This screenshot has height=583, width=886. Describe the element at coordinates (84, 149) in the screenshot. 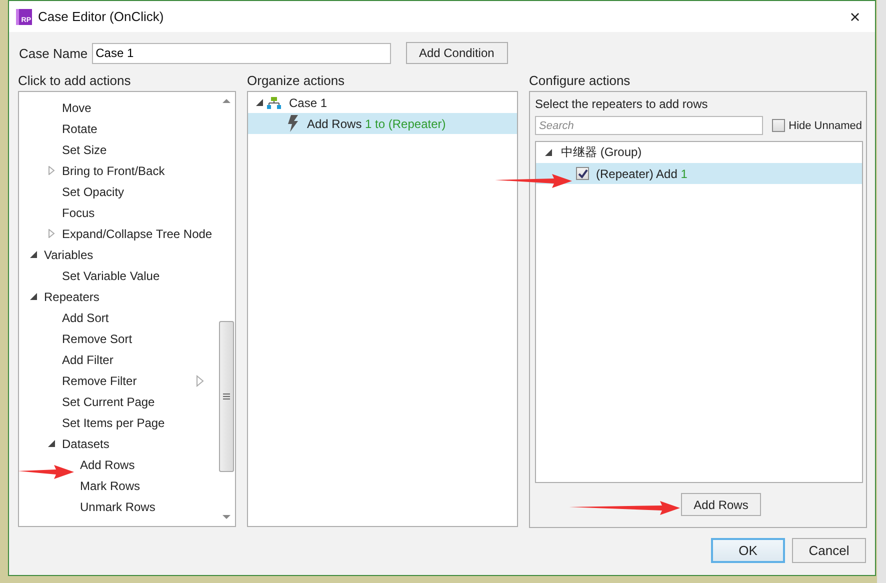

I see `action-item: Set Size` at that location.